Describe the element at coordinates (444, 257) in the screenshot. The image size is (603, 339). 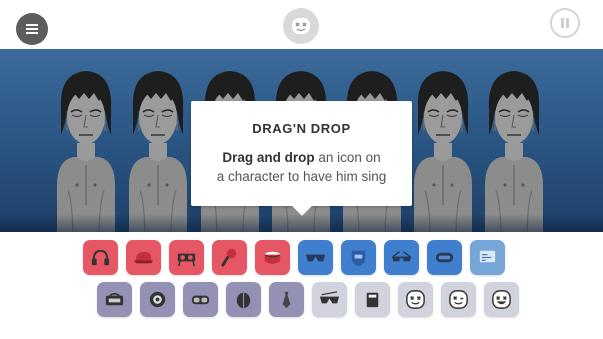
I see `visor-icon` at that location.